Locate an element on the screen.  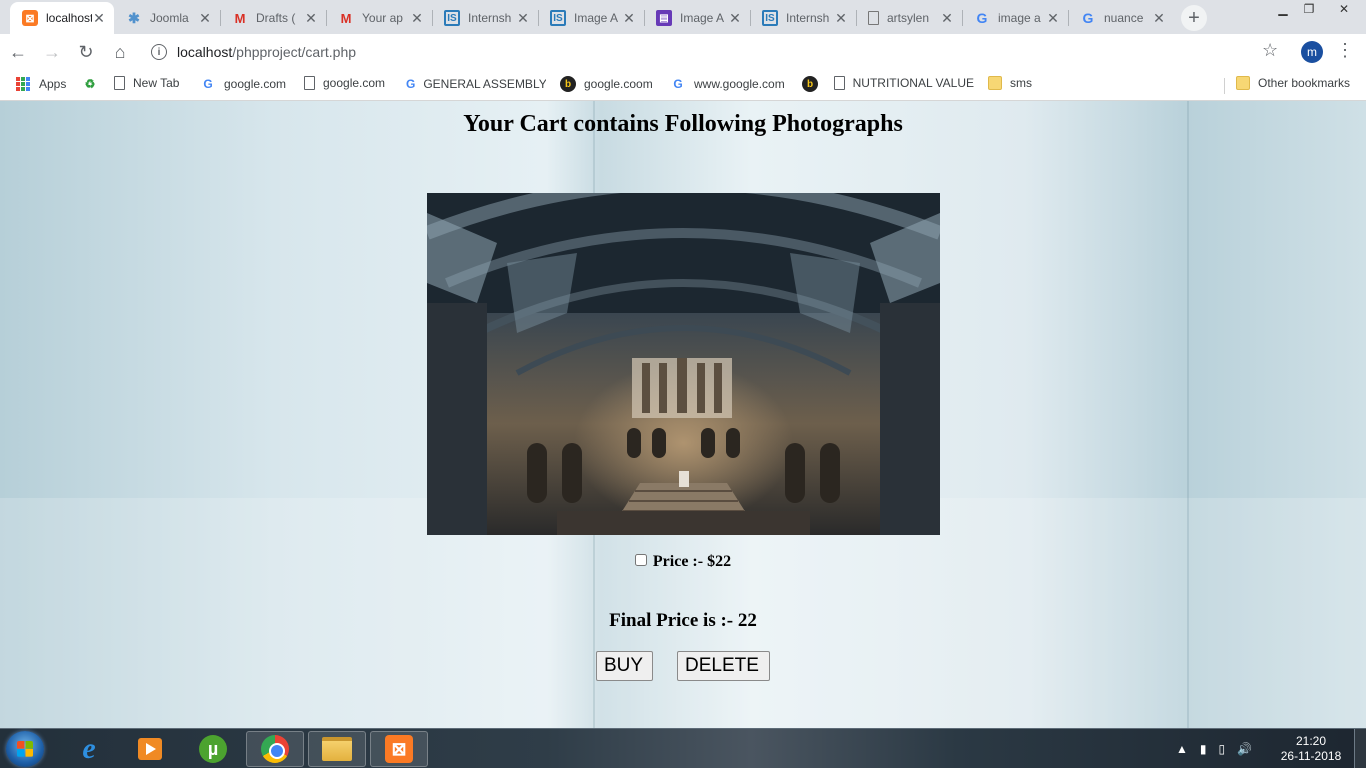
volume-icon: 🔊 is located at coordinates (1244, 749).